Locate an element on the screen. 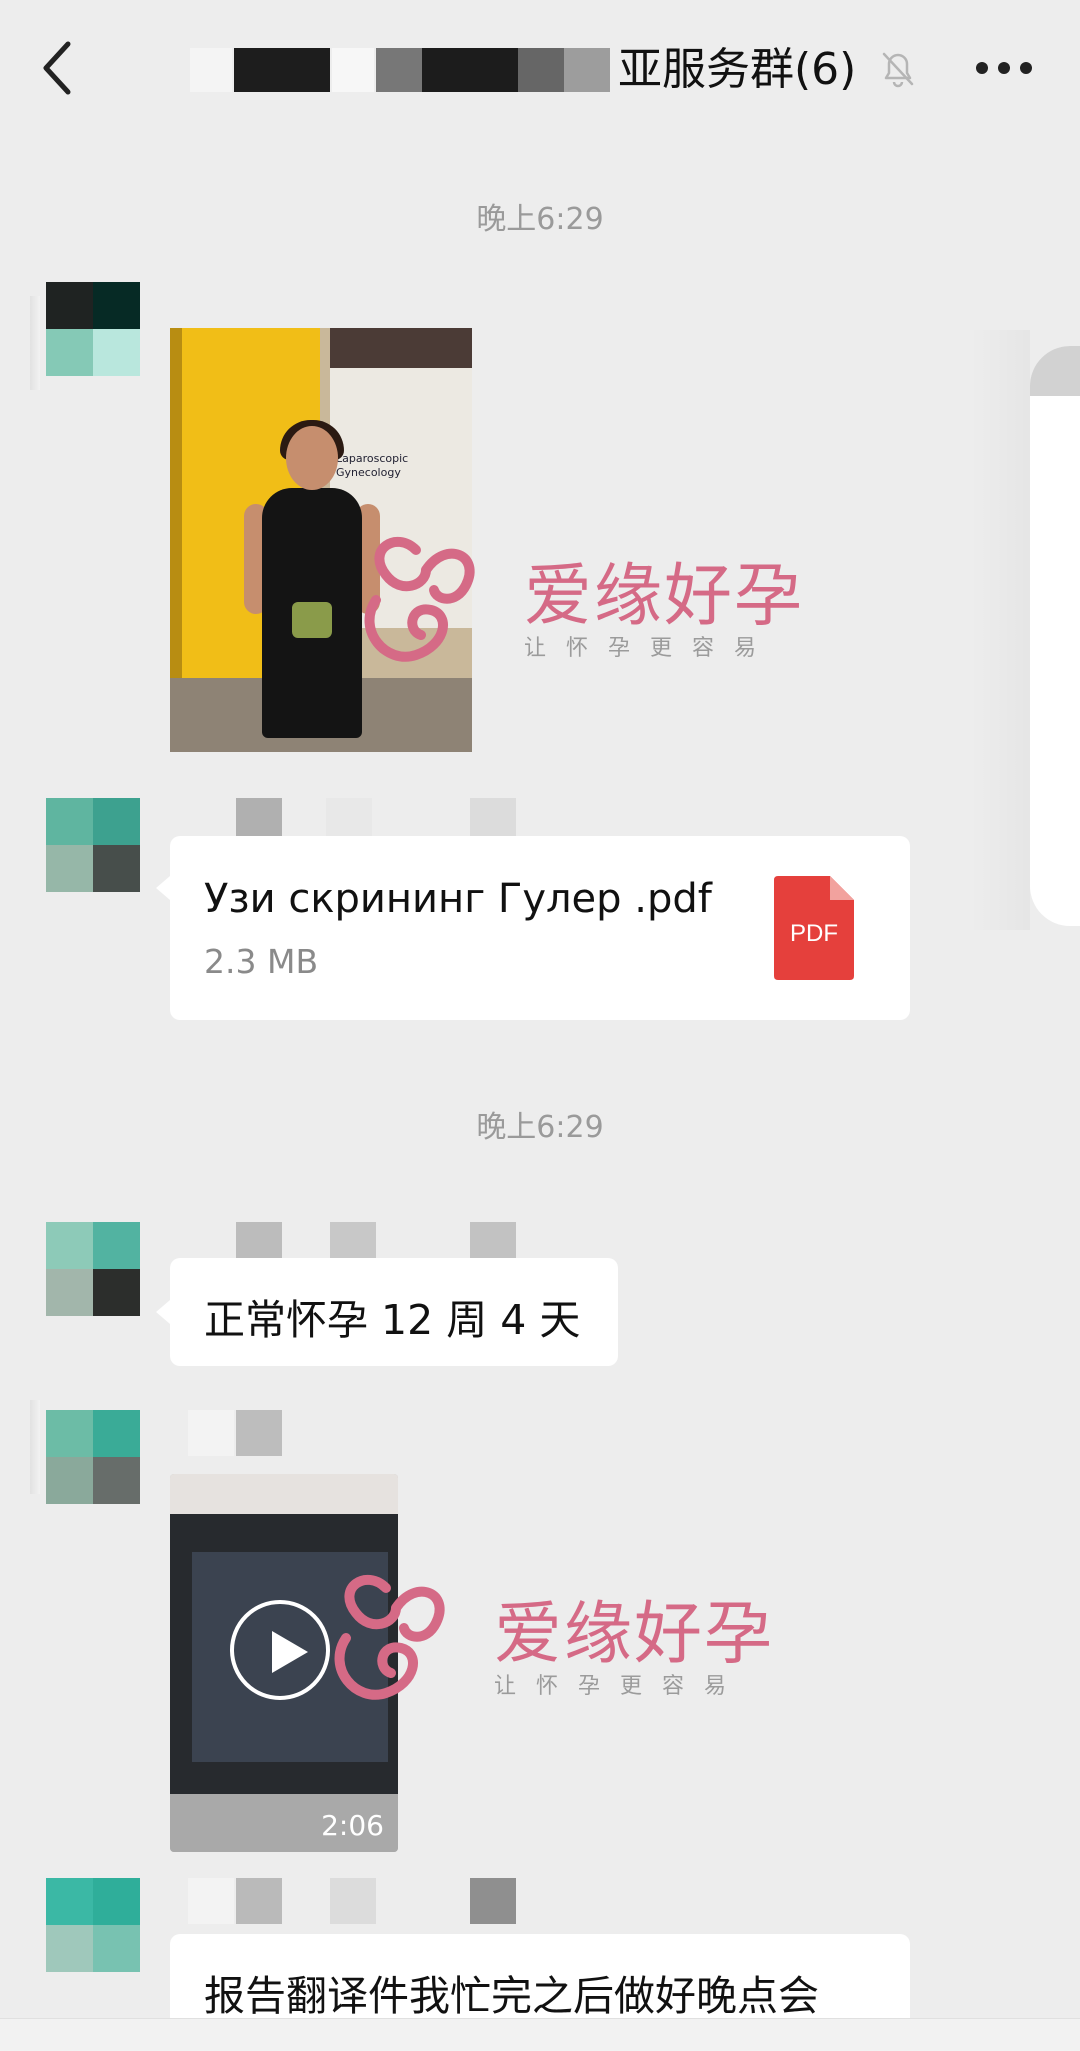 The image size is (1080, 2051). play-icon is located at coordinates (280, 1650).